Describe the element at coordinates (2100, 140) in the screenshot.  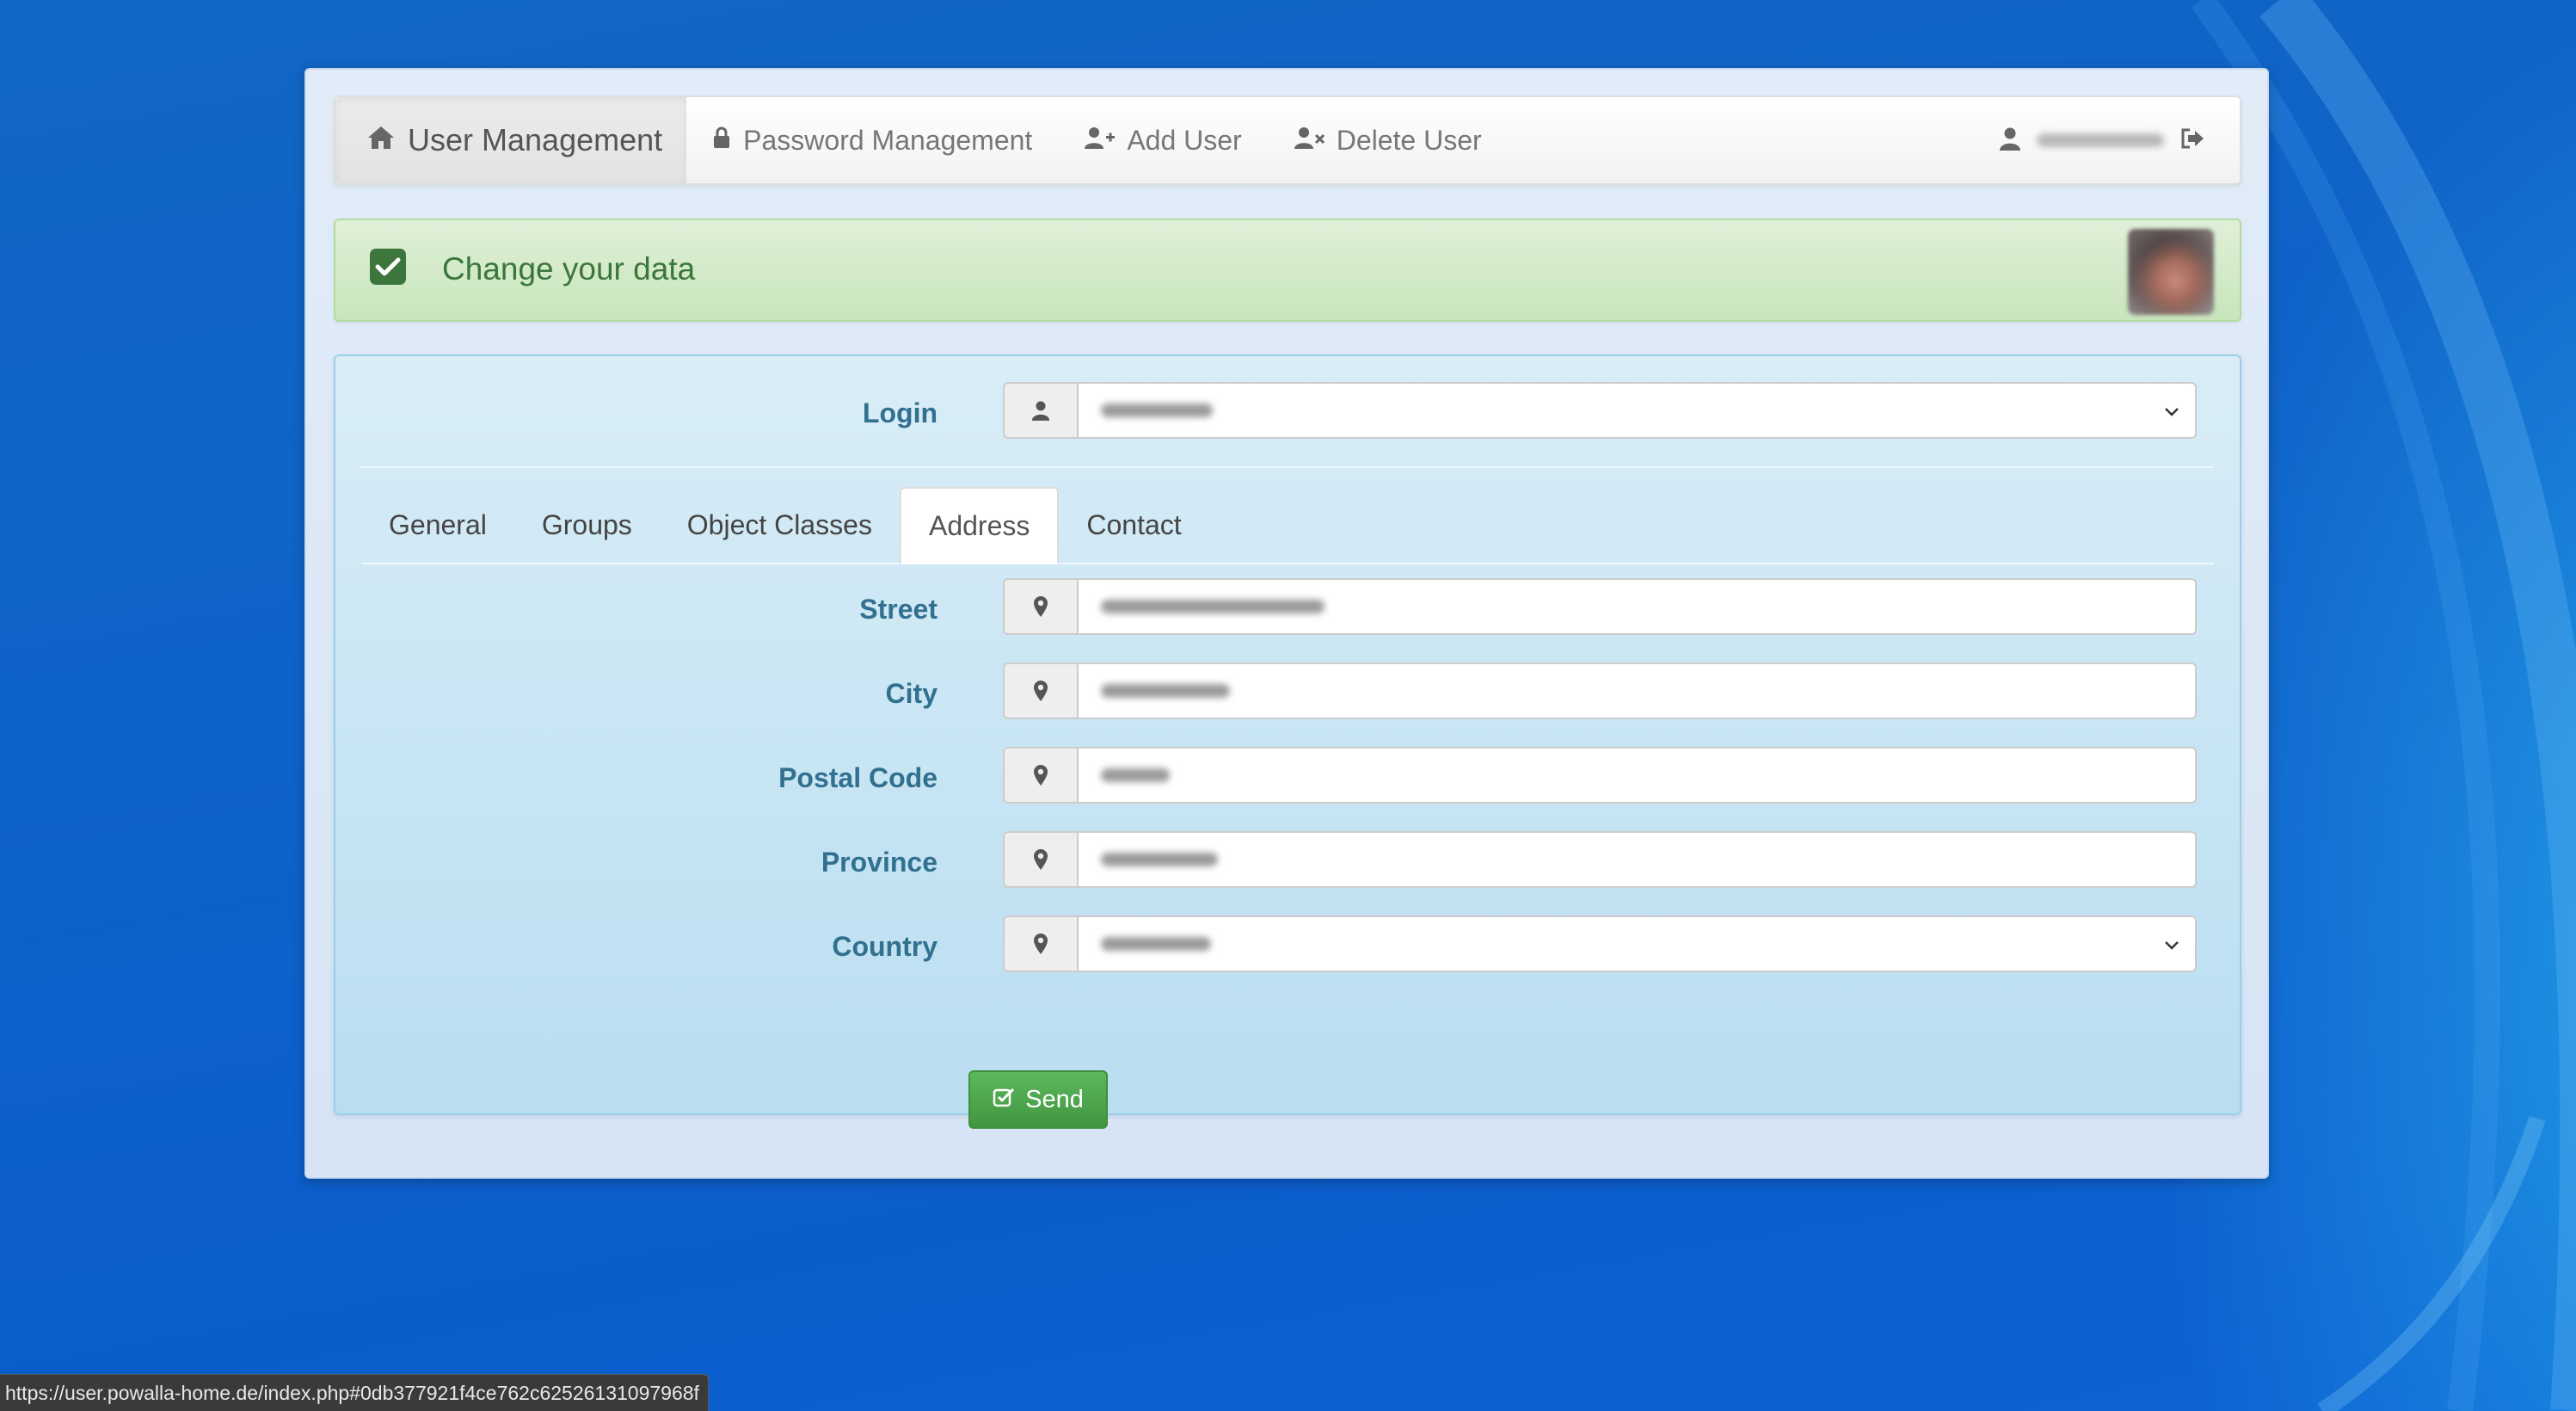
I see `username-redacted` at that location.